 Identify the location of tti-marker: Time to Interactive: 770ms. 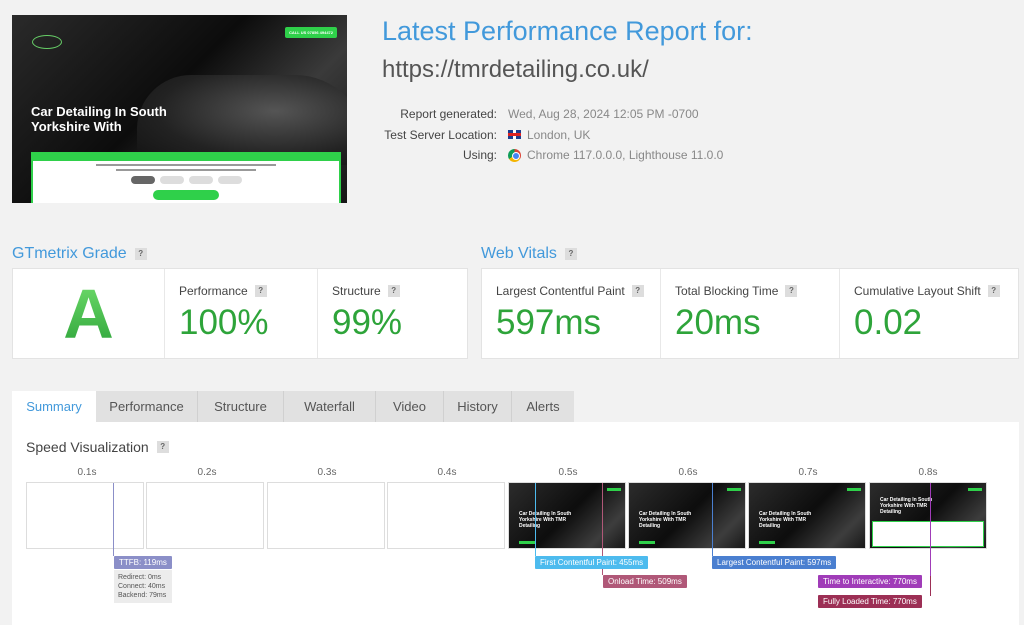
(870, 581).